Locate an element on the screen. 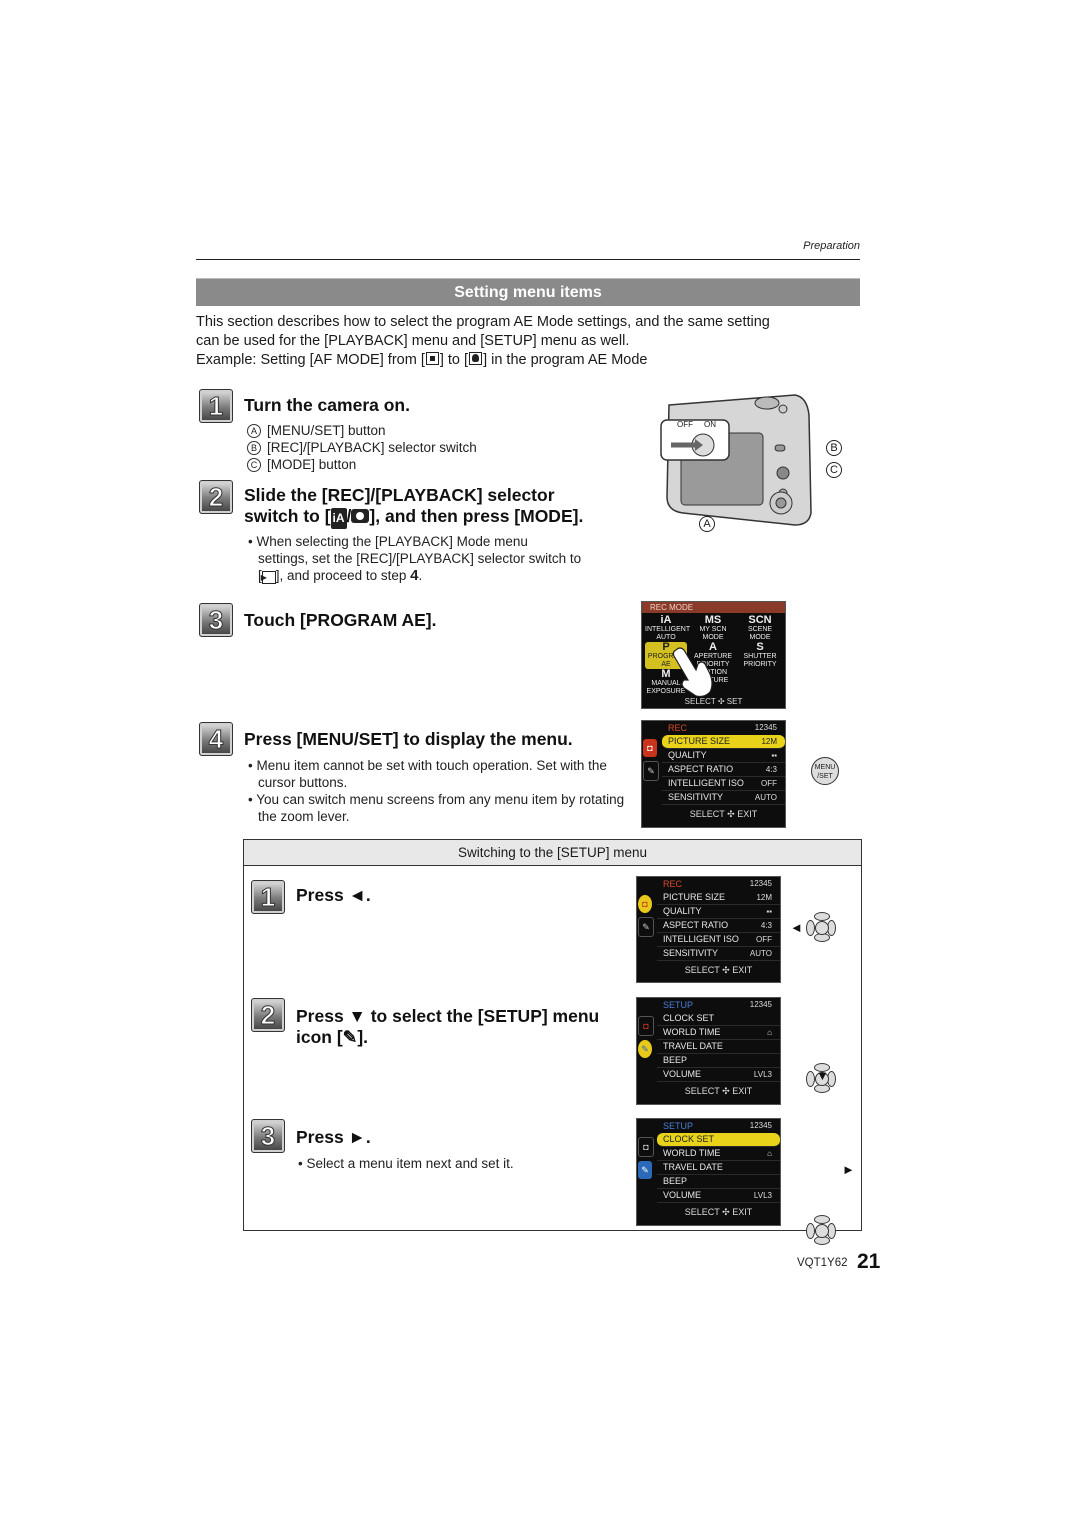 This screenshot has width=1080, height=1526. camera-callout-b: B is located at coordinates (834, 448).